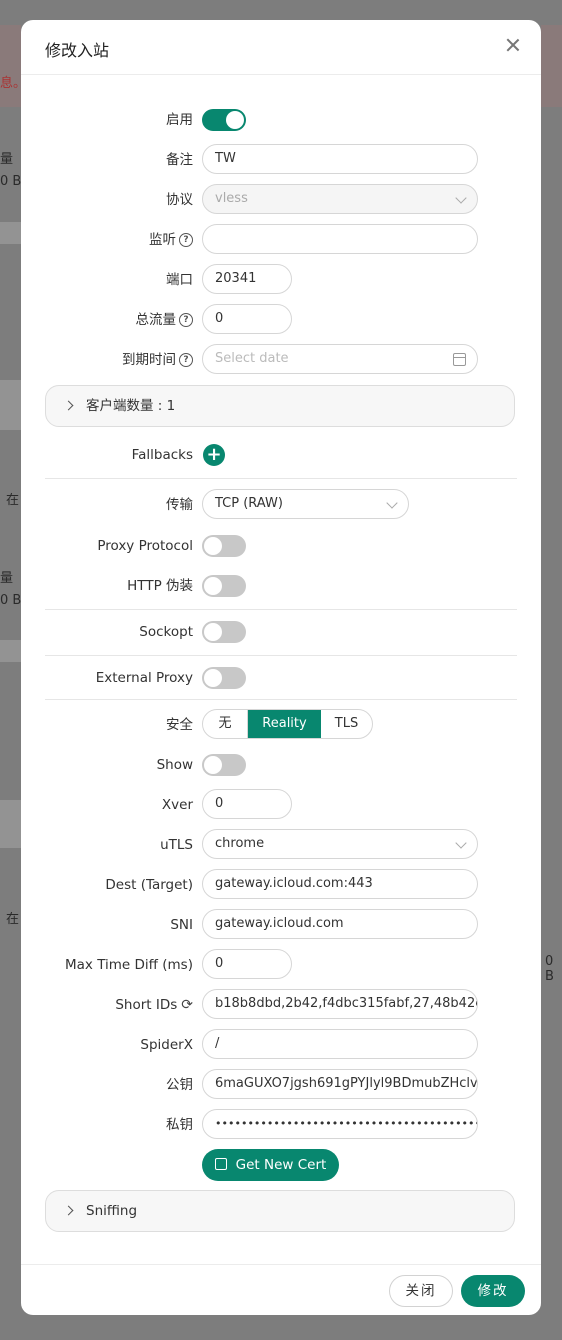 The height and width of the screenshot is (1340, 562). Describe the element at coordinates (224, 586) in the screenshot. I see `http-camouflage-toggle` at that location.